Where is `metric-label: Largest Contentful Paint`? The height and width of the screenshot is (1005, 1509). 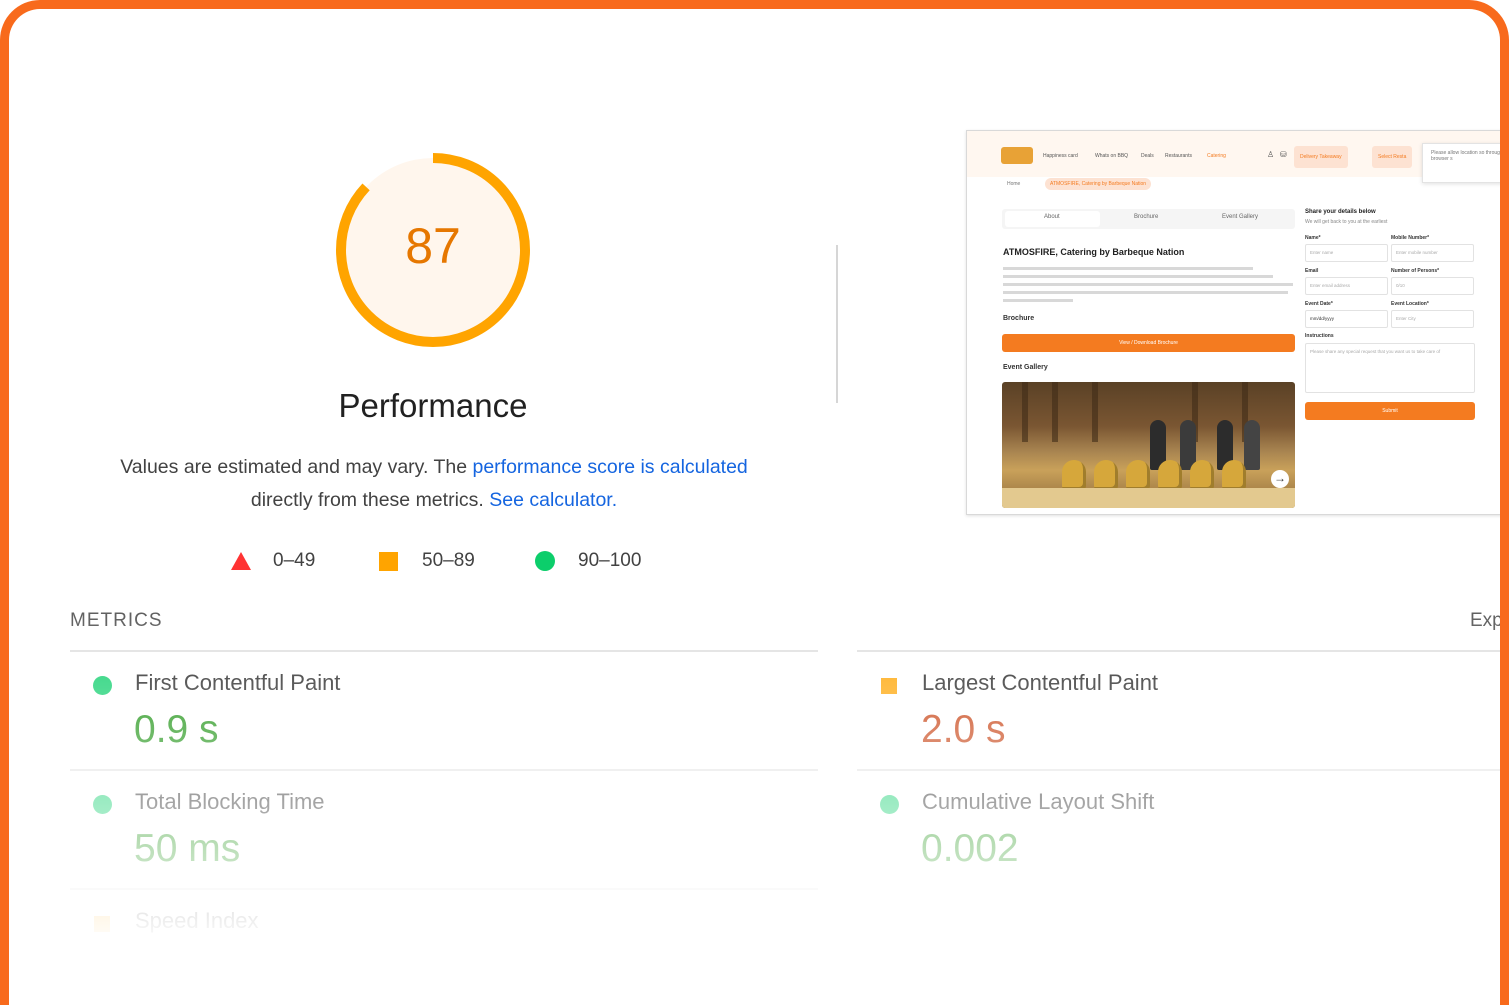 metric-label: Largest Contentful Paint is located at coordinates (1040, 682).